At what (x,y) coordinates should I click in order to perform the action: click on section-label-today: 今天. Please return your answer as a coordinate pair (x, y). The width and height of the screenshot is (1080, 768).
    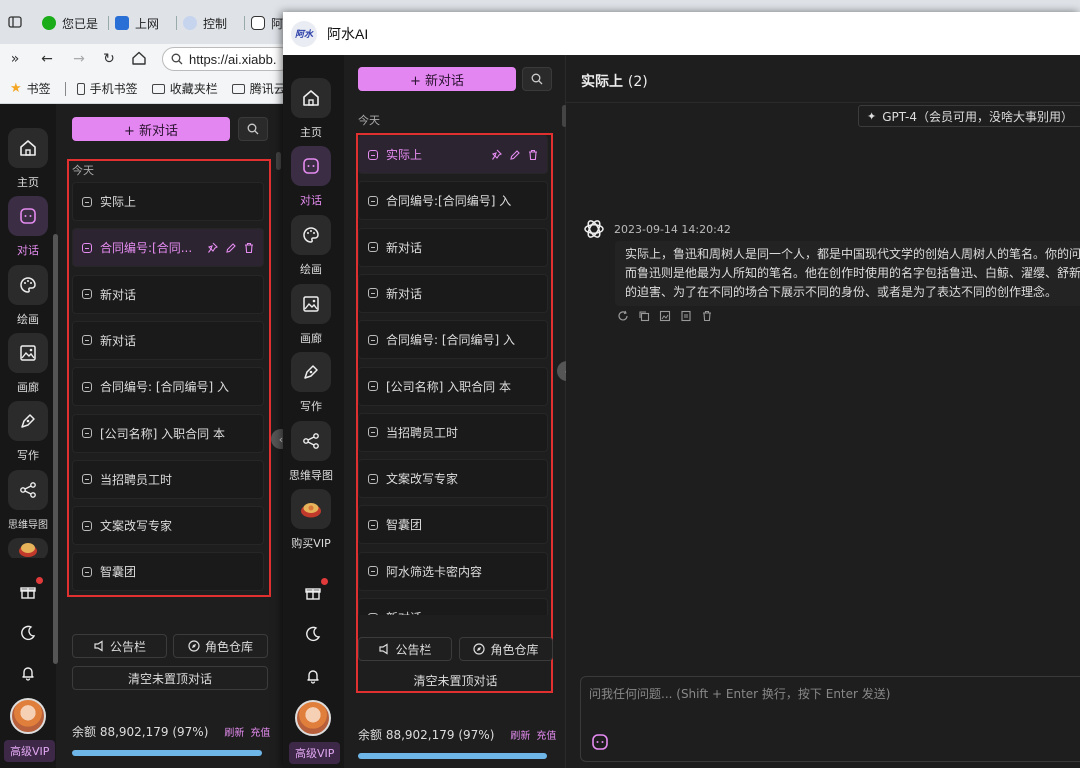
    Looking at the image, I should click on (369, 120).